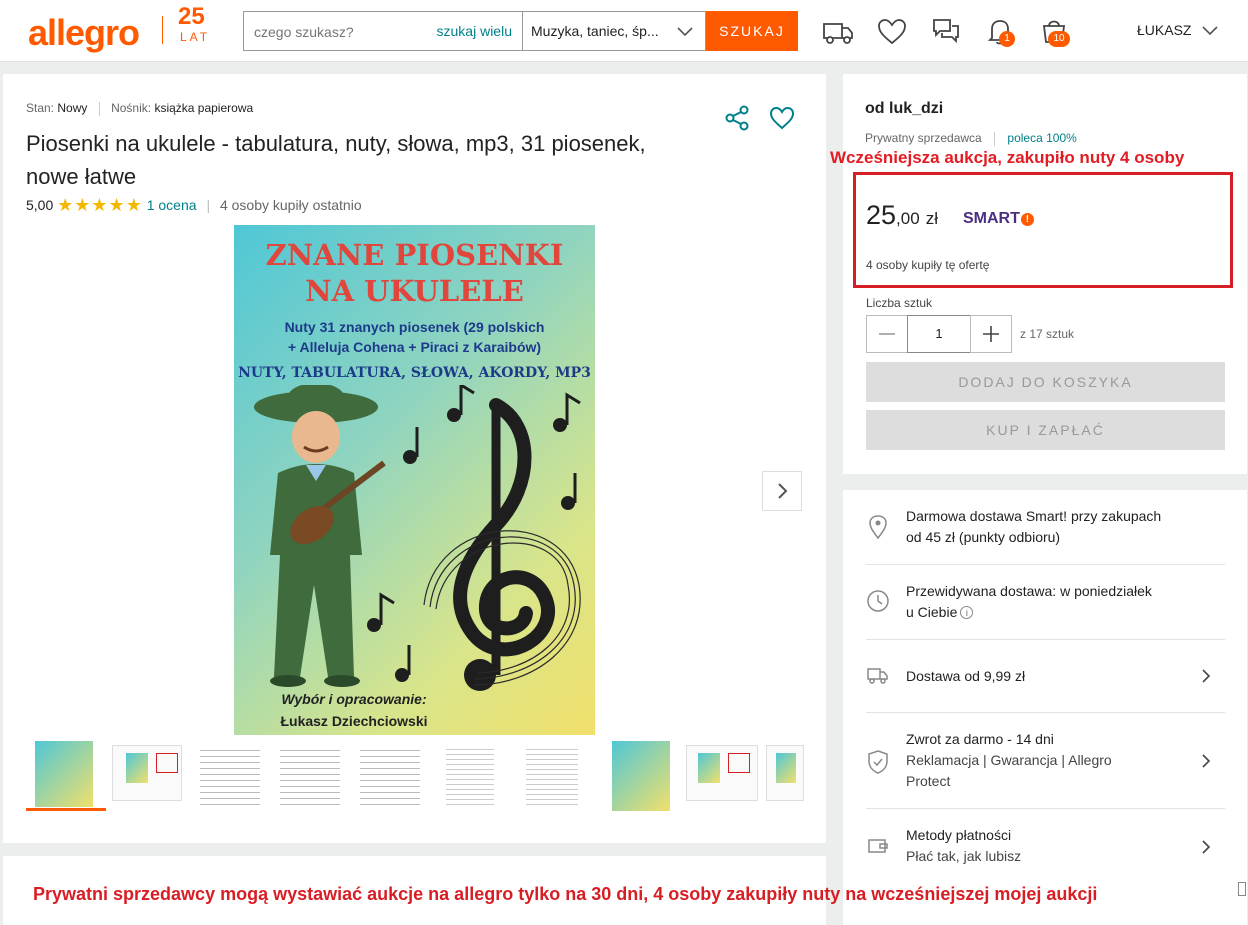  Describe the element at coordinates (737, 118) in the screenshot. I see `share-icon` at that location.